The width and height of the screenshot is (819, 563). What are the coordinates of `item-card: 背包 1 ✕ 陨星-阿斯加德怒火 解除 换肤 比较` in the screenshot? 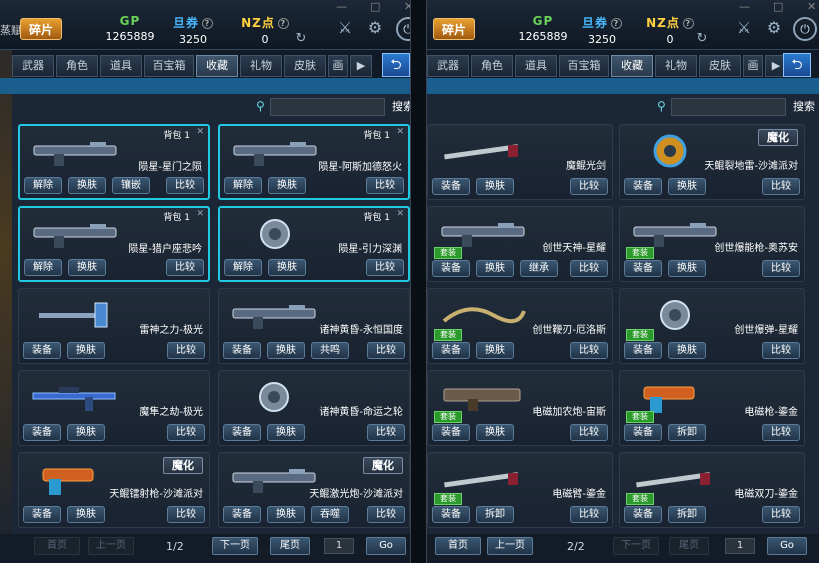 It's located at (314, 162).